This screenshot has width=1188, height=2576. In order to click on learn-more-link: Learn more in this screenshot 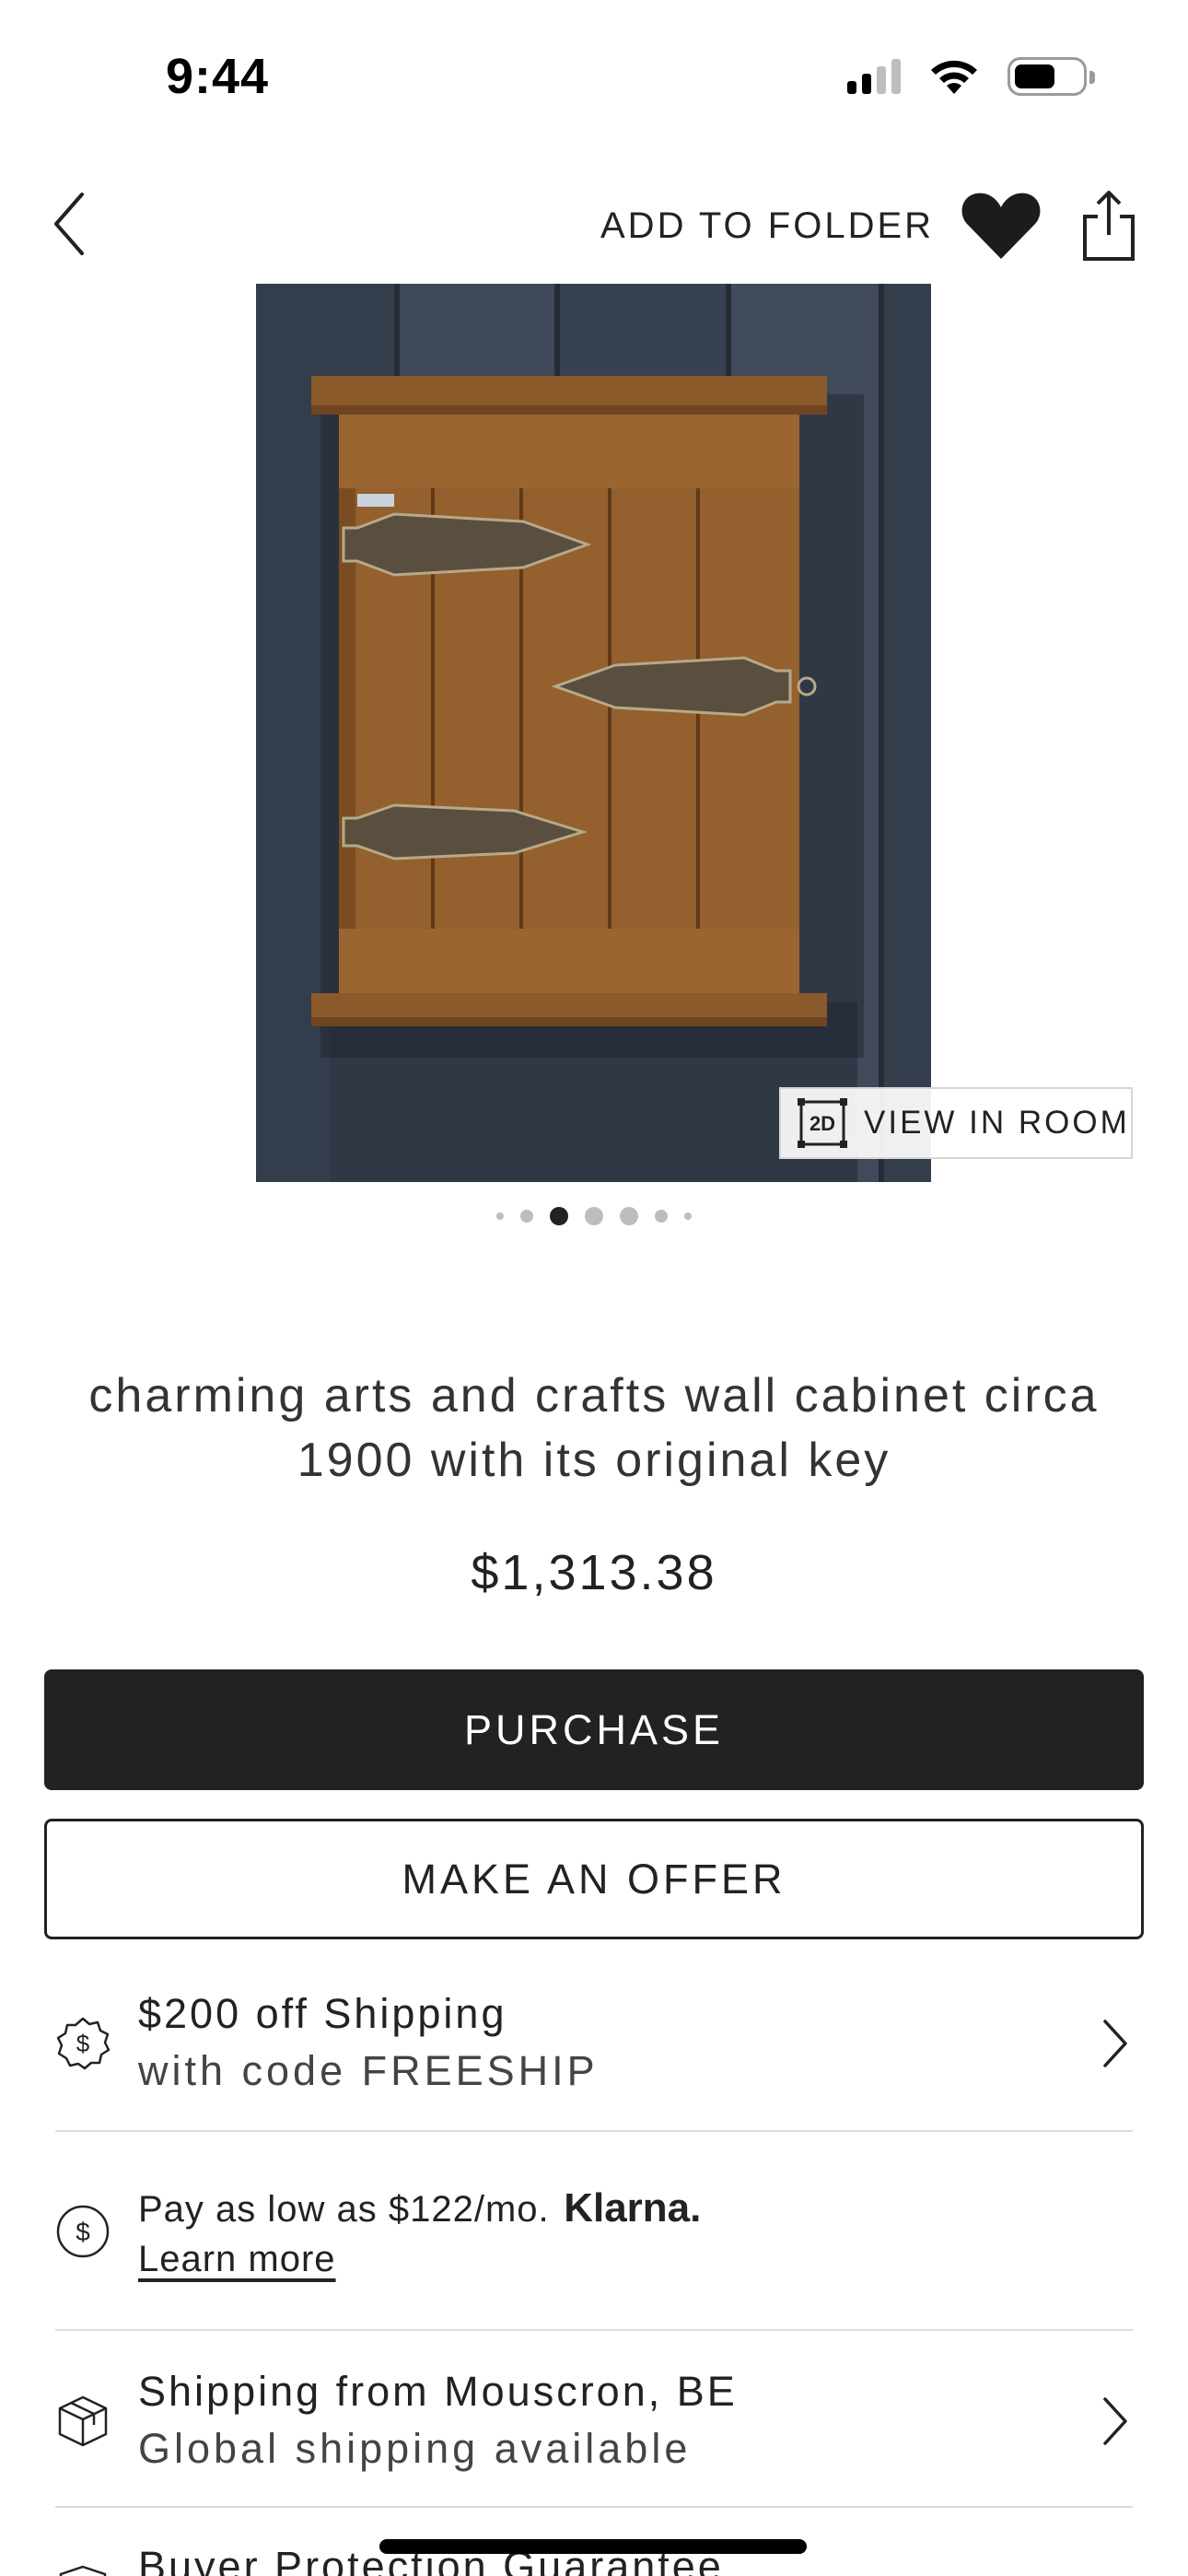, I will do `click(237, 2259)`.